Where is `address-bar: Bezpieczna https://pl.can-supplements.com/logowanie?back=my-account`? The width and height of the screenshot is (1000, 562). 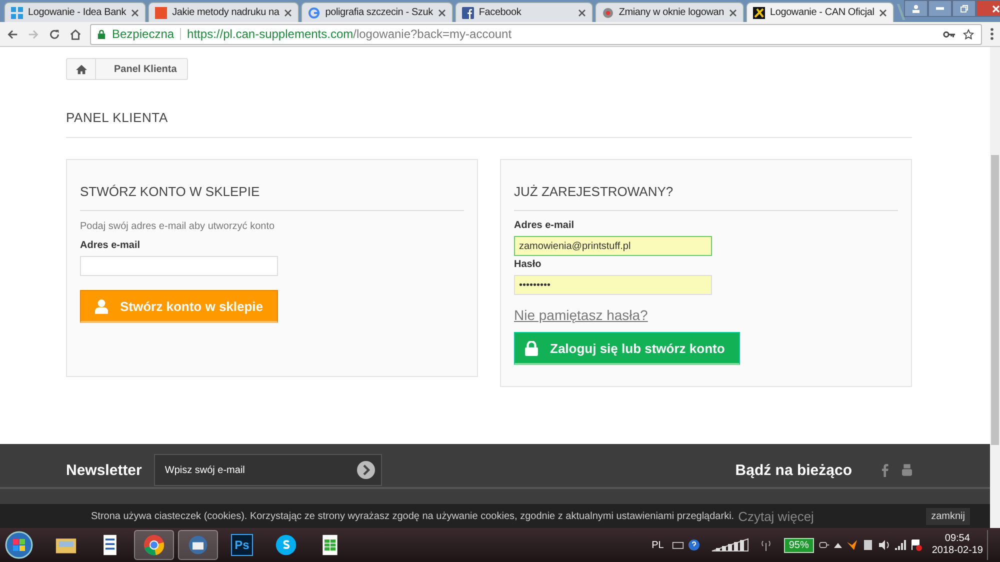 address-bar: Bezpieczna https://pl.can-supplements.com/logowanie?back=my-account is located at coordinates (536, 34).